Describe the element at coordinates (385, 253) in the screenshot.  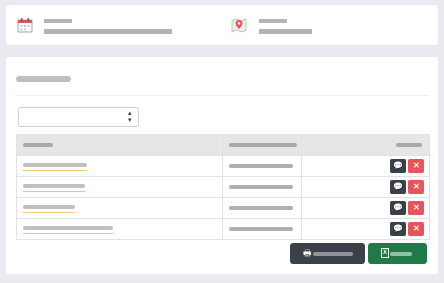
I see `excel-file-icon: X` at that location.